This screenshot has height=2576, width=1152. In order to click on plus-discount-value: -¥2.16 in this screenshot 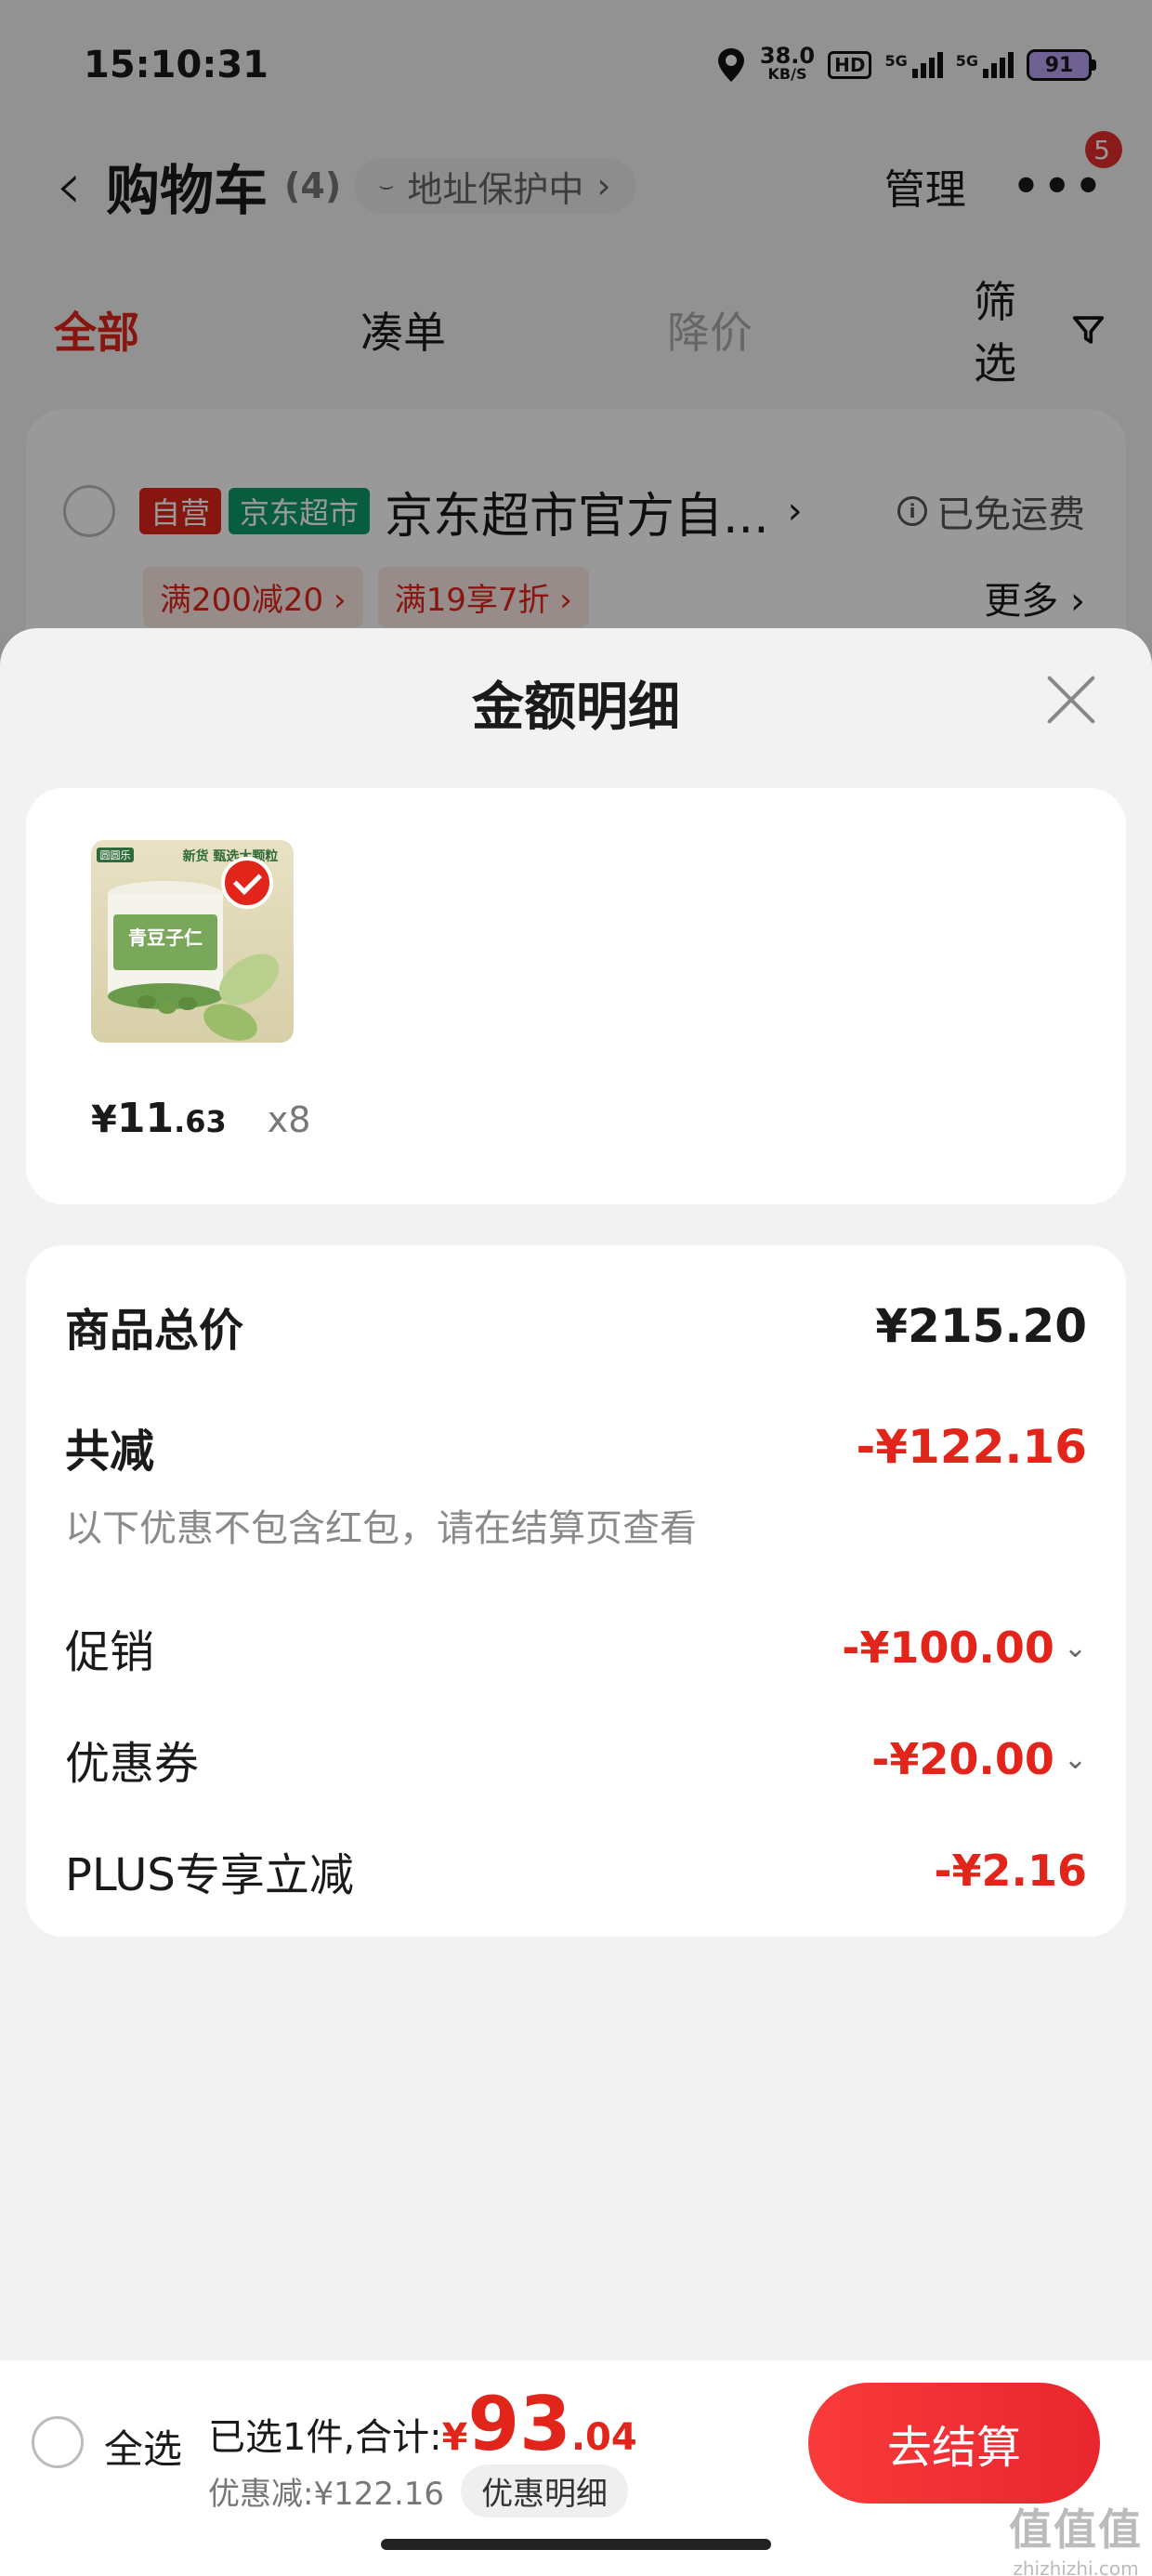, I will do `click(1010, 1871)`.